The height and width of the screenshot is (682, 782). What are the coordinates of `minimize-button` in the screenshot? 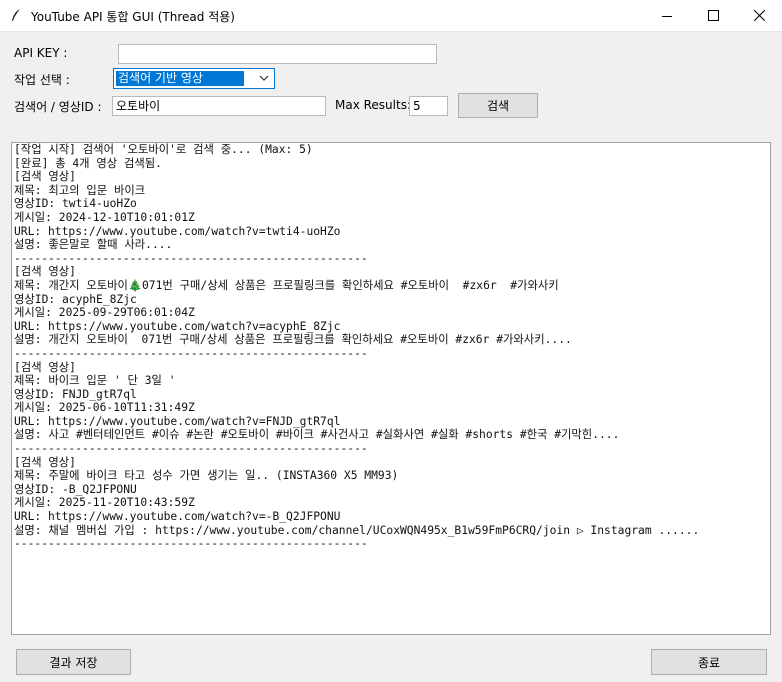 It's located at (667, 15).